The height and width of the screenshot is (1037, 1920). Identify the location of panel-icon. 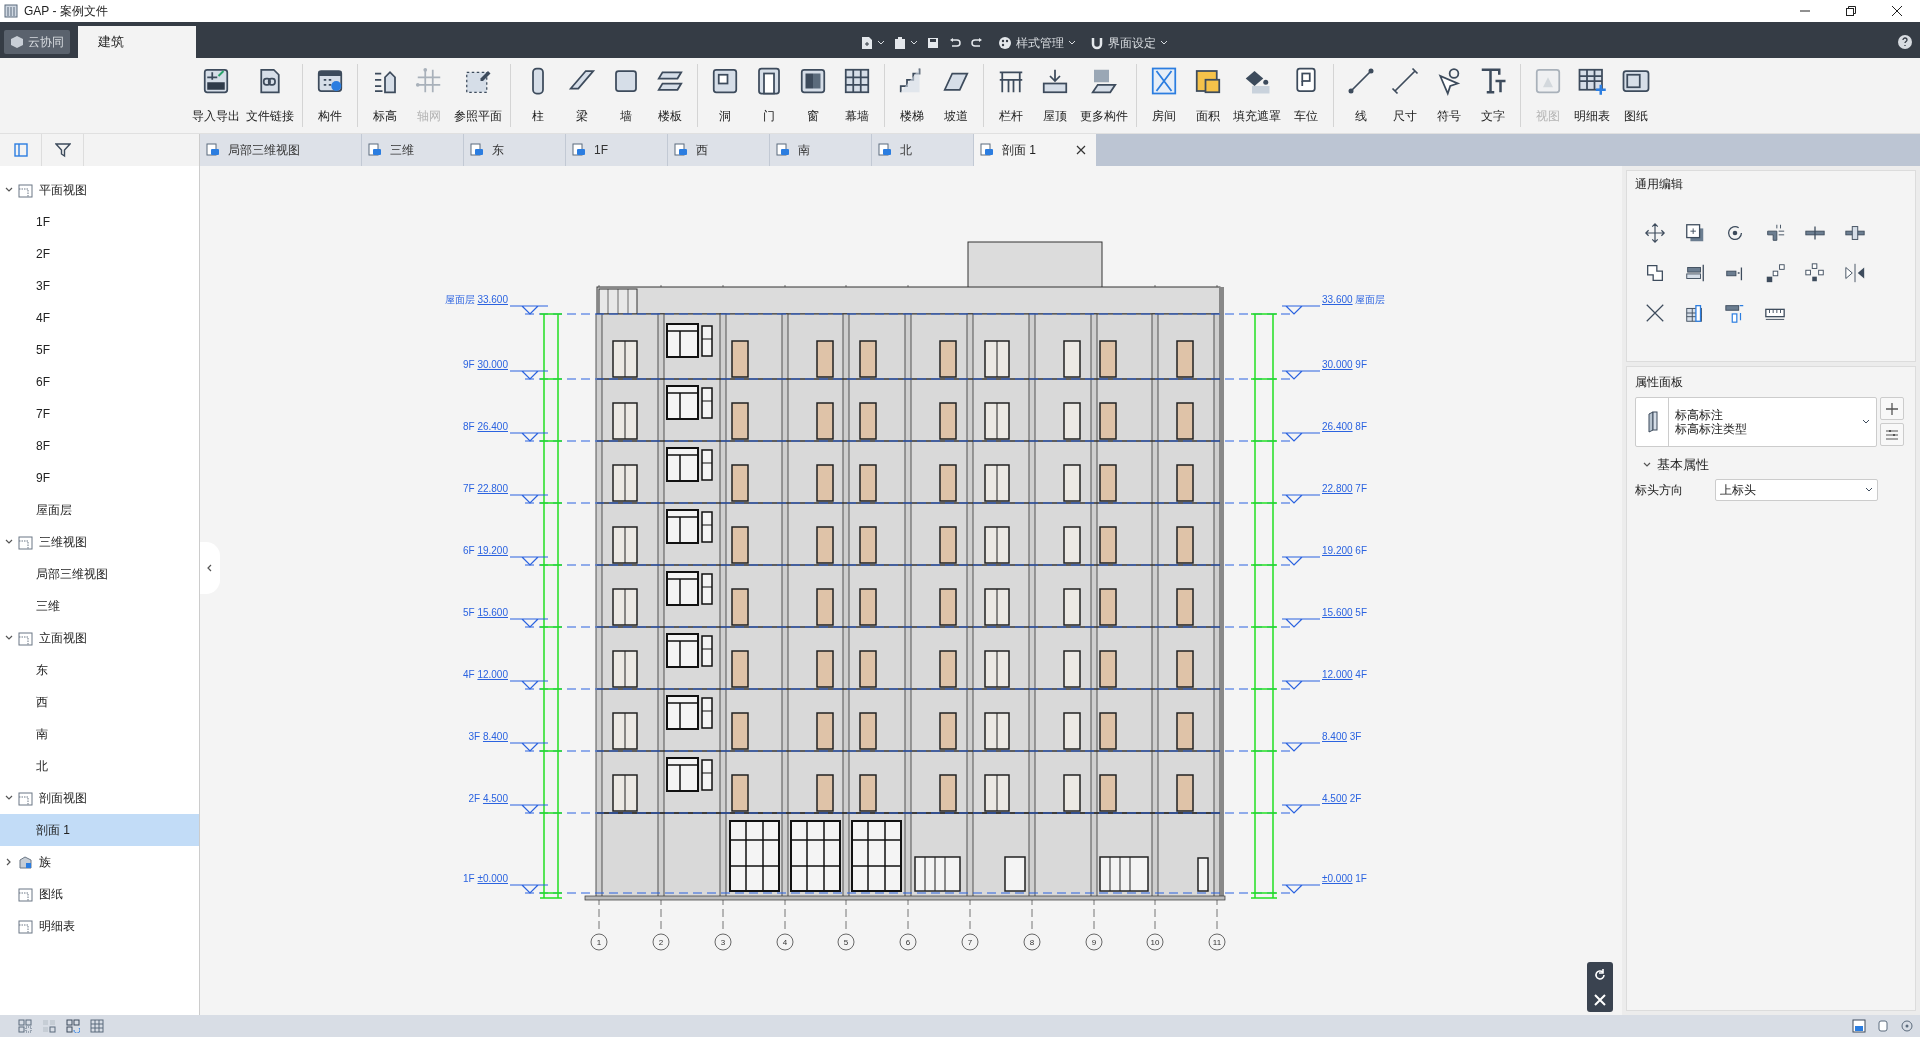
(20, 150).